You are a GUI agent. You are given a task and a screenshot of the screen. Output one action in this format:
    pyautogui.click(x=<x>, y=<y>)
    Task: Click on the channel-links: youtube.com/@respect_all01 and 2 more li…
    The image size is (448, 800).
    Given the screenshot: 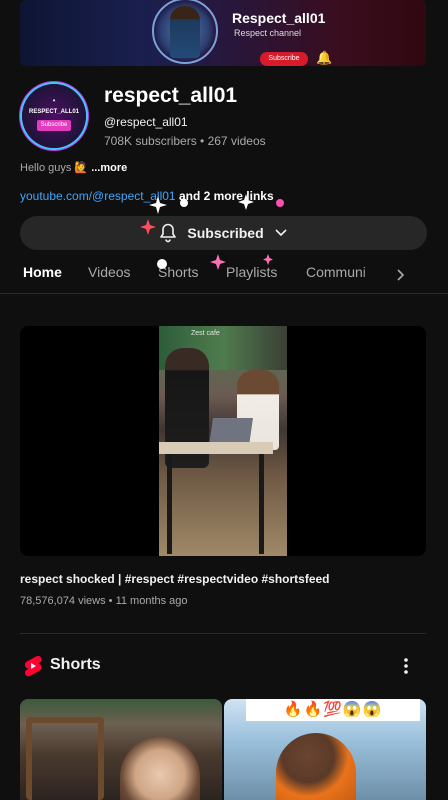 What is the action you would take?
    pyautogui.click(x=147, y=196)
    